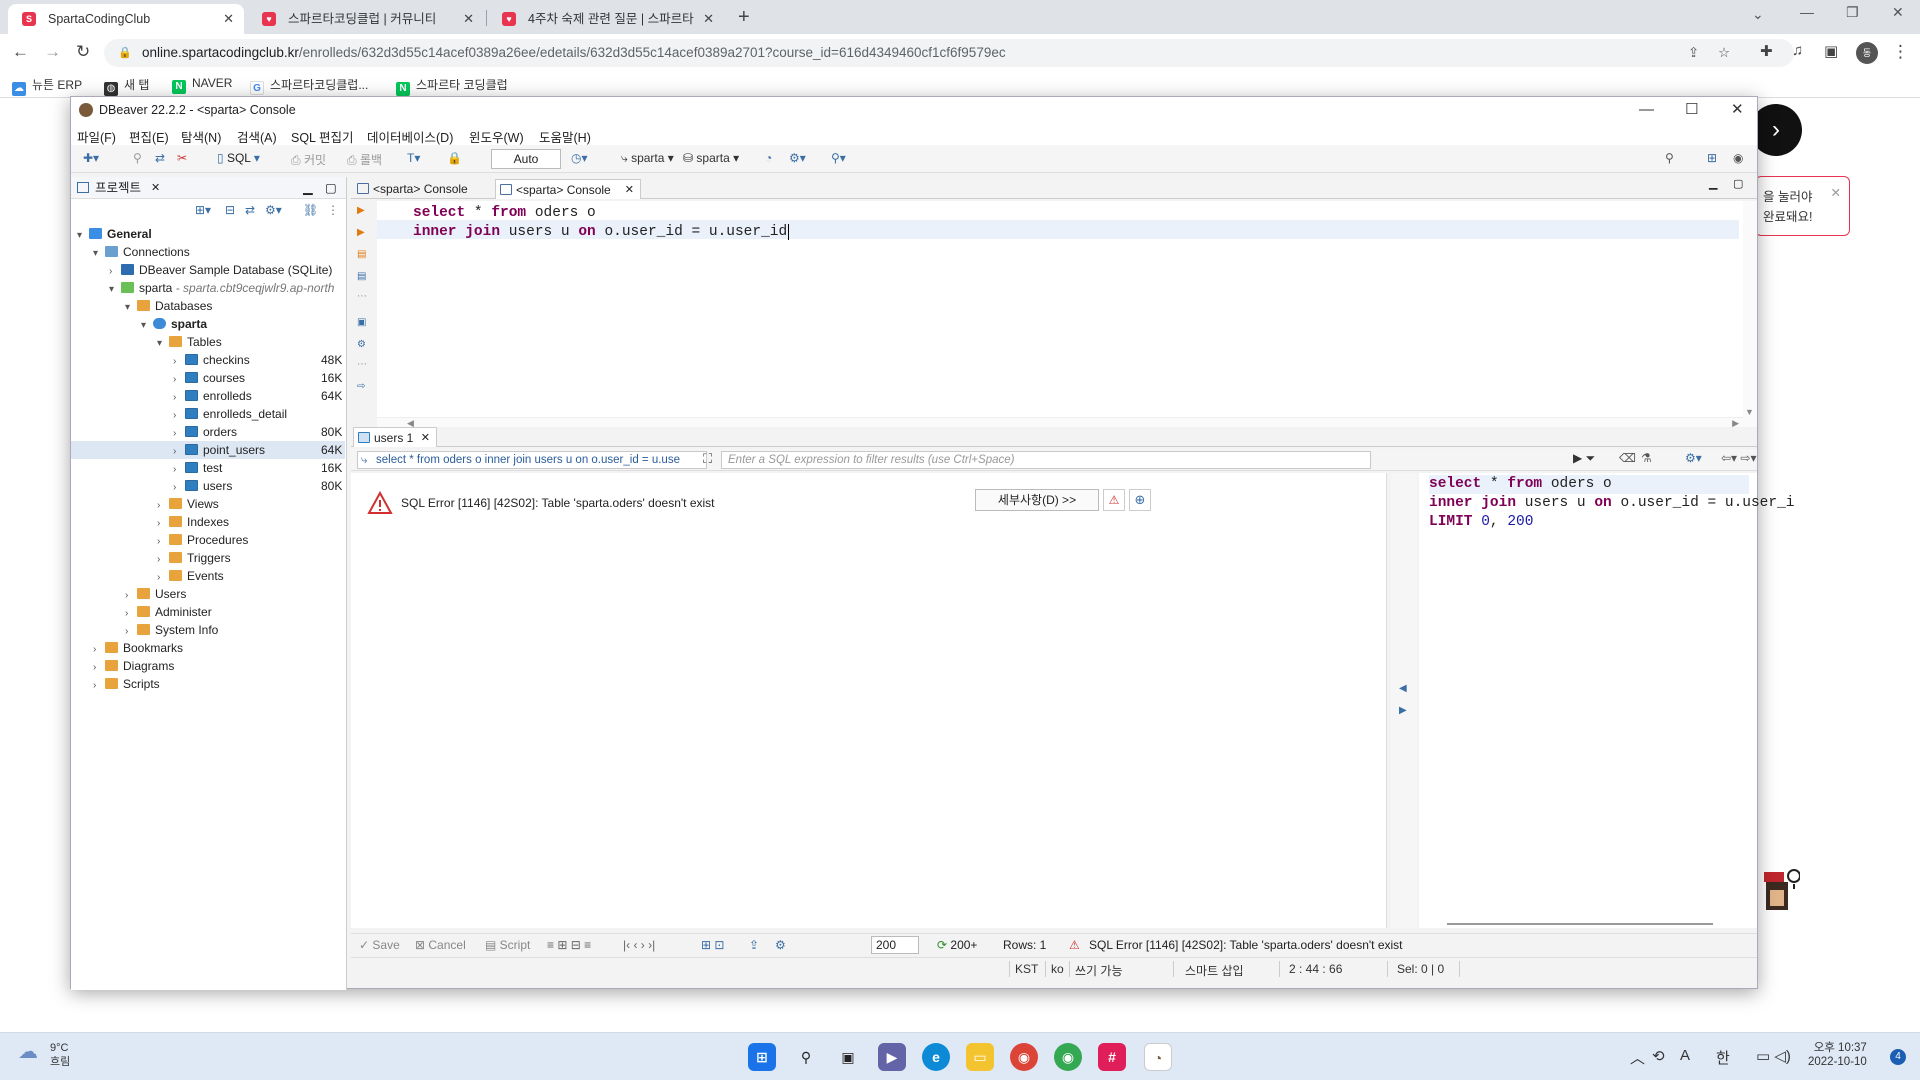 This screenshot has width=1920, height=1080. What do you see at coordinates (331, 188) in the screenshot?
I see `maximize-panel-icon: ▢` at bounding box center [331, 188].